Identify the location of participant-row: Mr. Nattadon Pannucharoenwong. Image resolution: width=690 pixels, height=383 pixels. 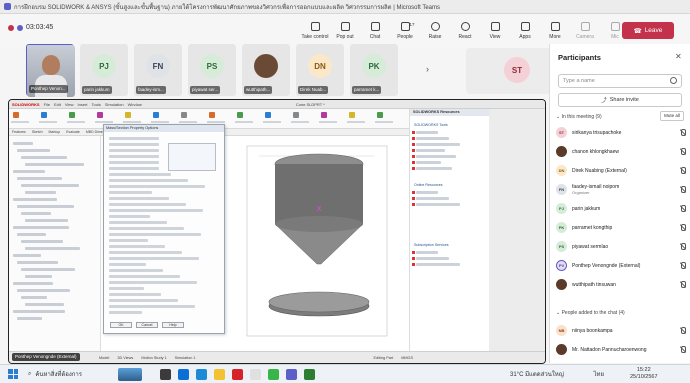
(621, 349).